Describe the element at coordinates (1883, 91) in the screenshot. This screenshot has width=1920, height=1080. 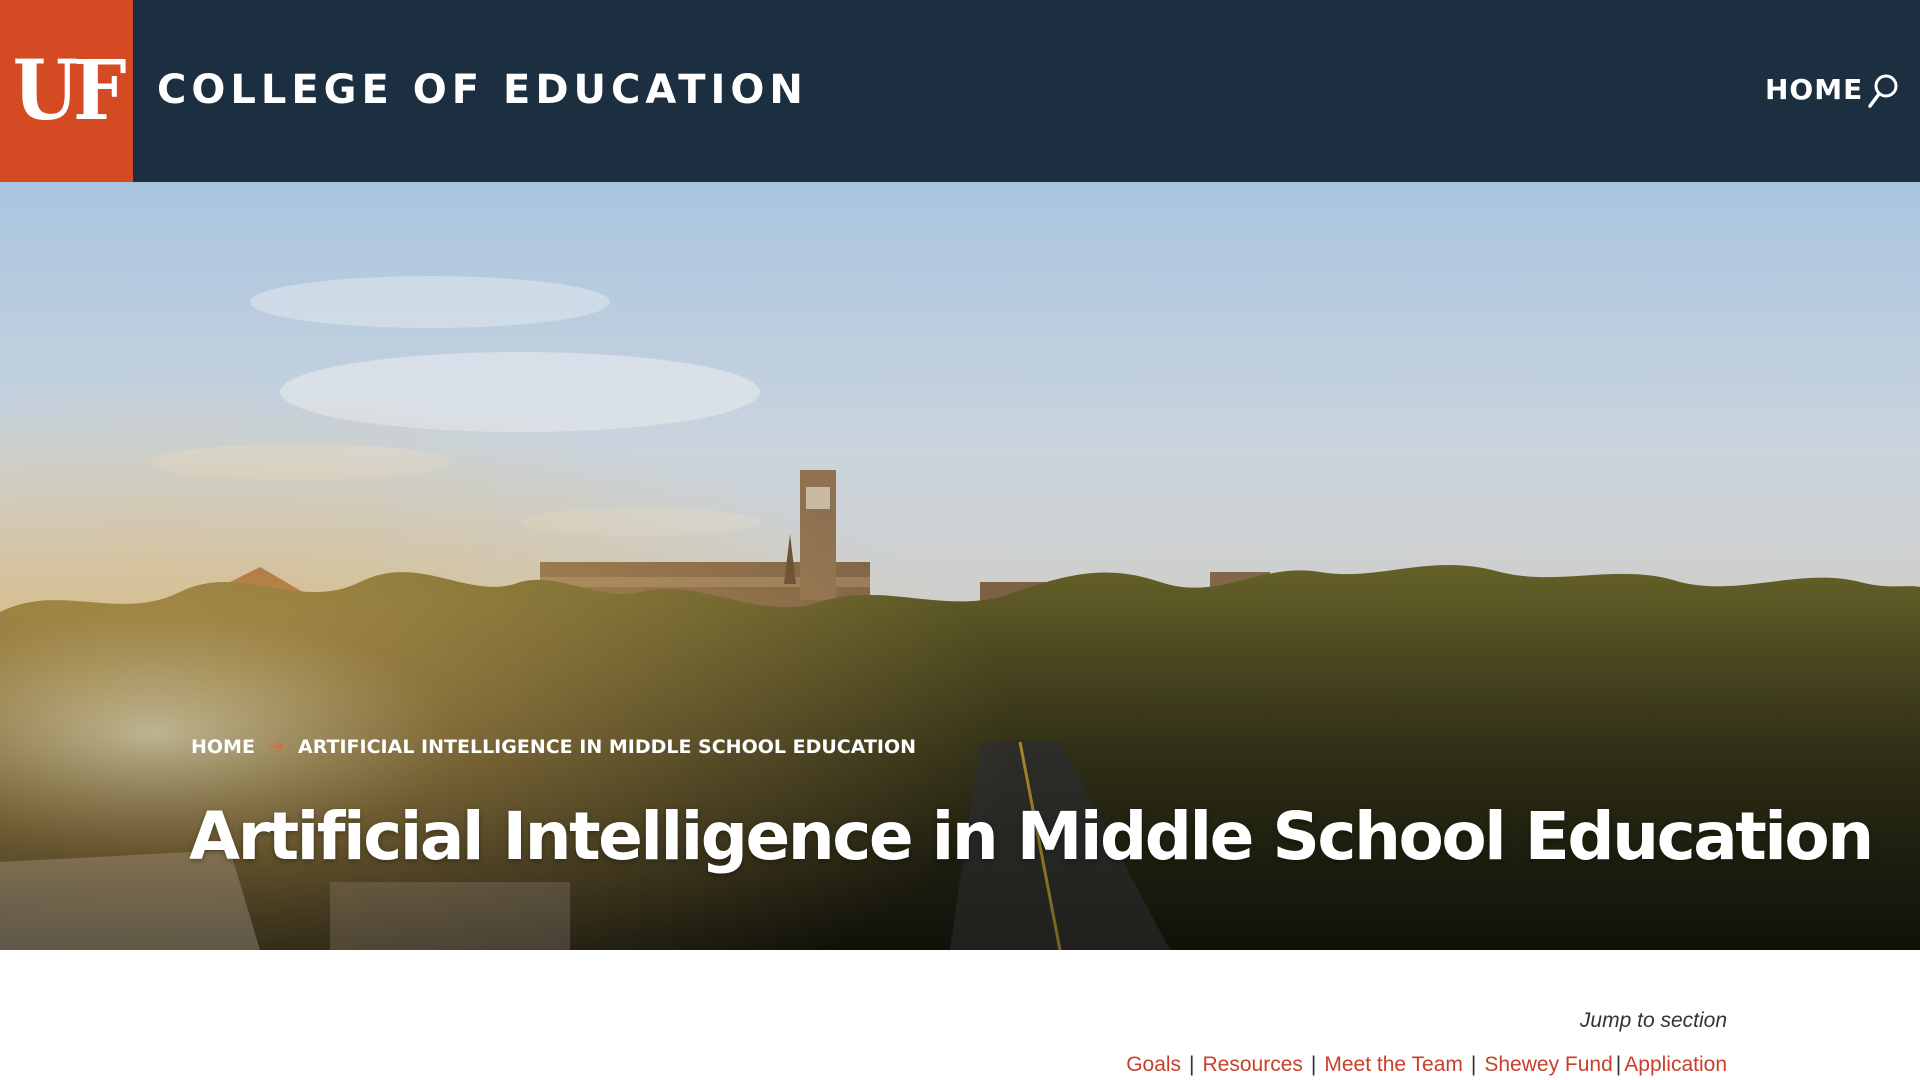
I see `search-icon` at that location.